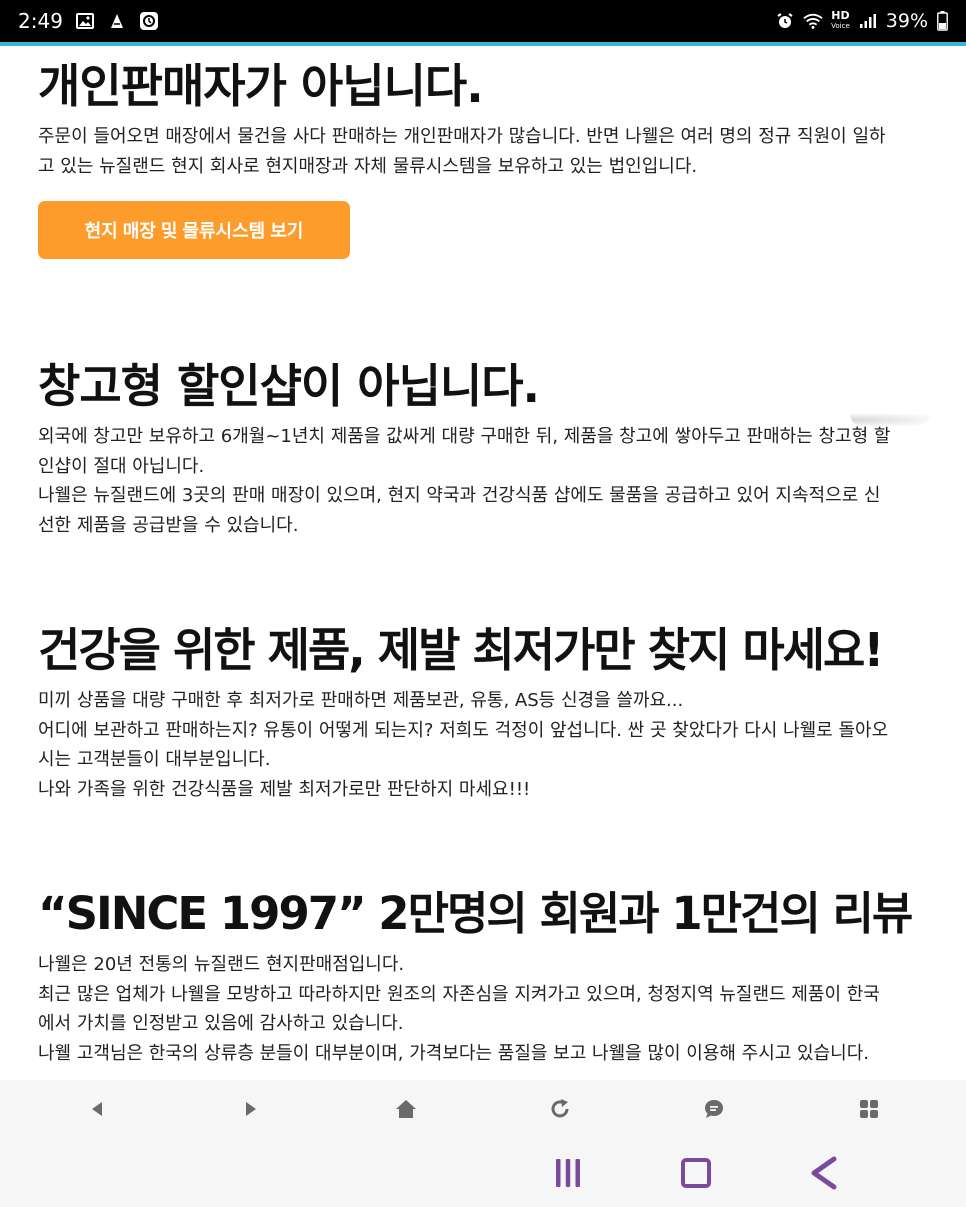 The image size is (966, 1207). What do you see at coordinates (406, 1109) in the screenshot?
I see `home-icon` at bounding box center [406, 1109].